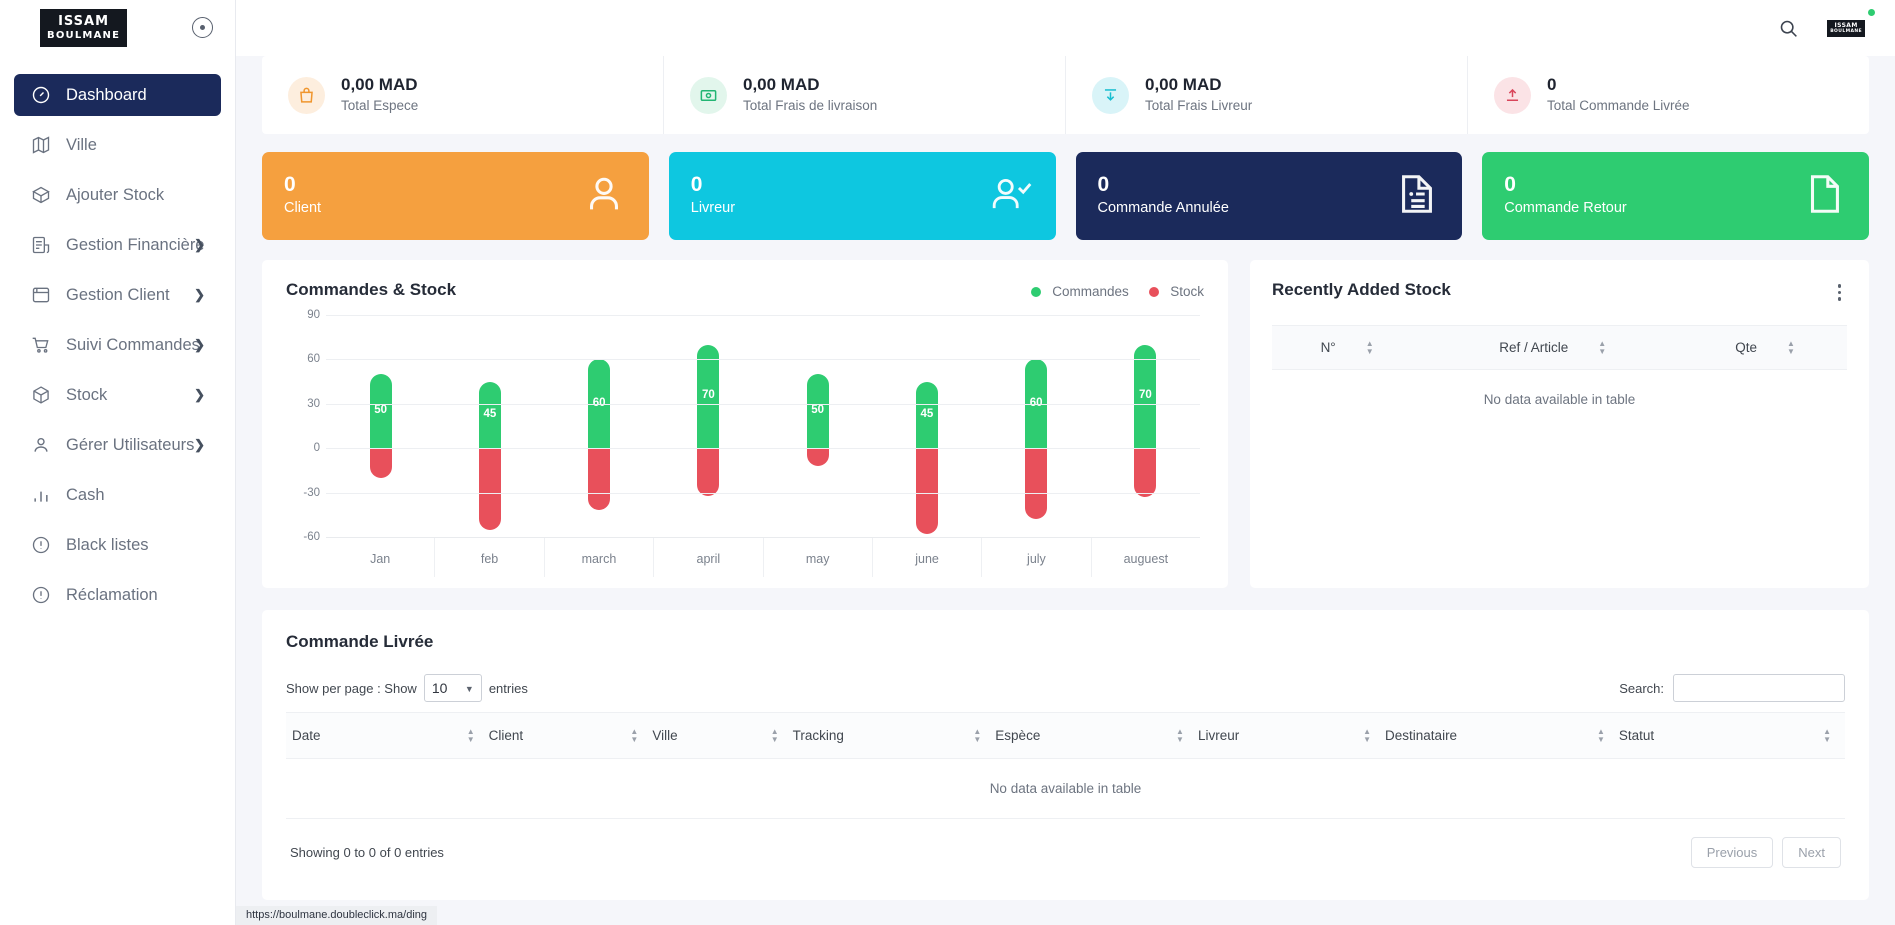 This screenshot has height=925, width=1895. Describe the element at coordinates (862, 196) in the screenshot. I see `tile-livreur: 0 Livreur` at that location.